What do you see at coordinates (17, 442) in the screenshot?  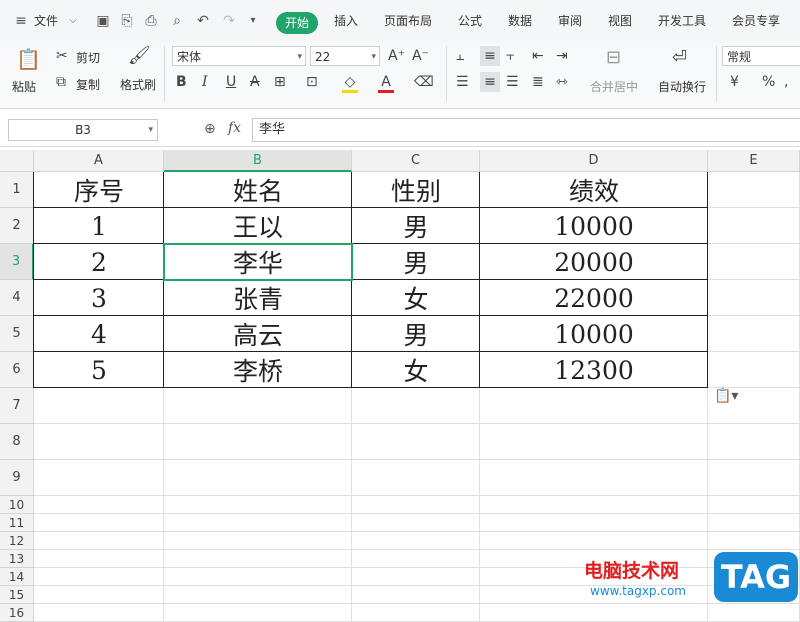 I see `row-header: 8` at bounding box center [17, 442].